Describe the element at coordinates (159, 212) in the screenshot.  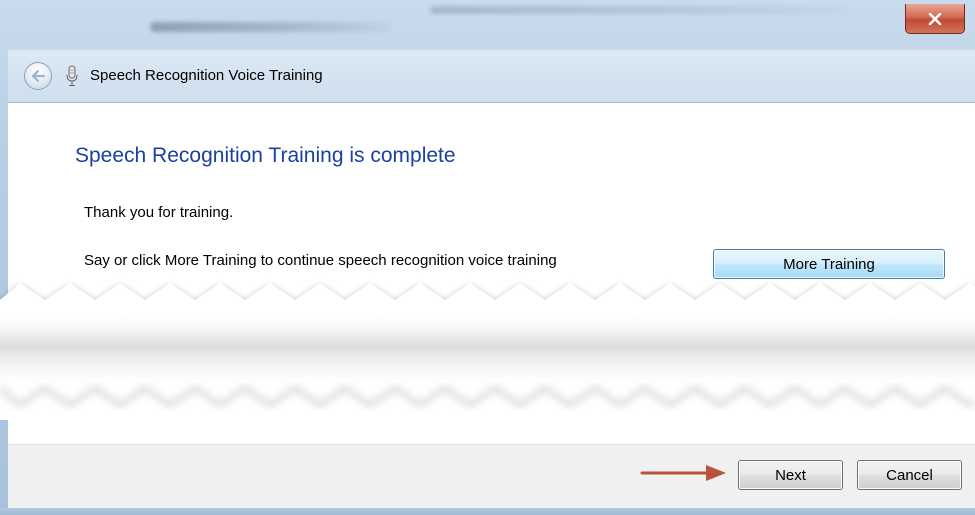
I see `thanks-text: Thank you for training.` at that location.